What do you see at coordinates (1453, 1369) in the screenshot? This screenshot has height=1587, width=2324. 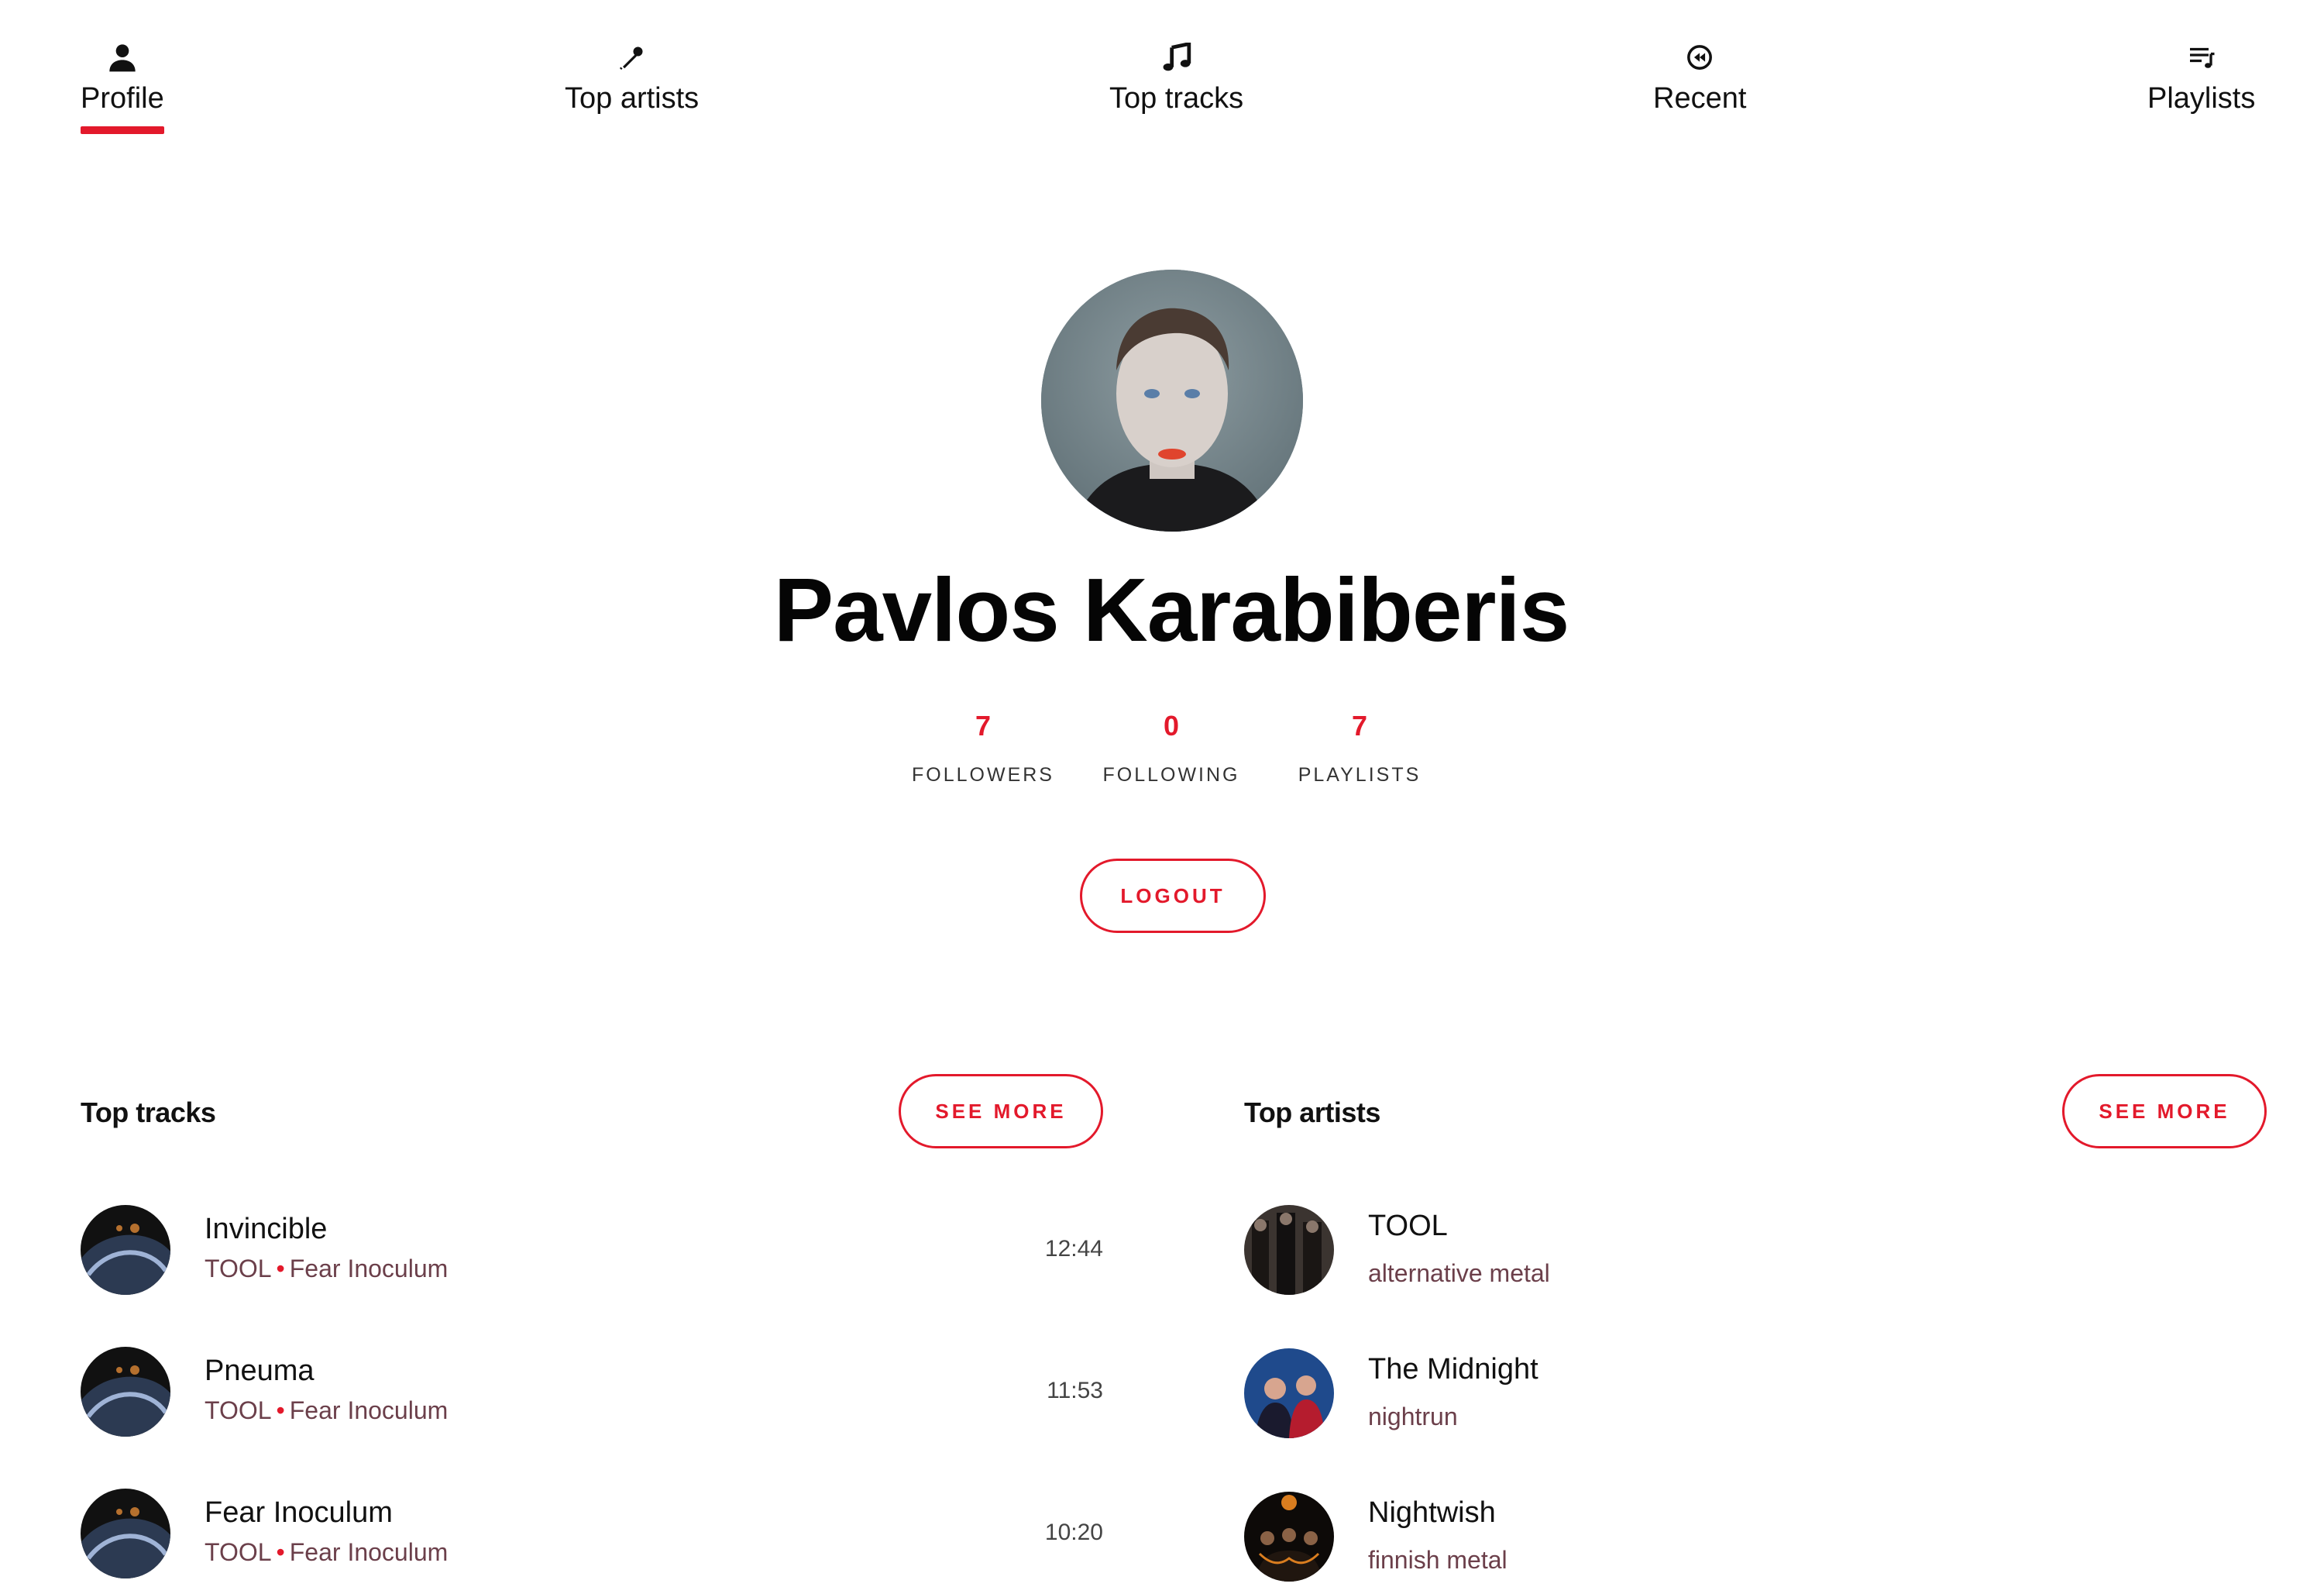 I see `artist-name: The Midnight` at bounding box center [1453, 1369].